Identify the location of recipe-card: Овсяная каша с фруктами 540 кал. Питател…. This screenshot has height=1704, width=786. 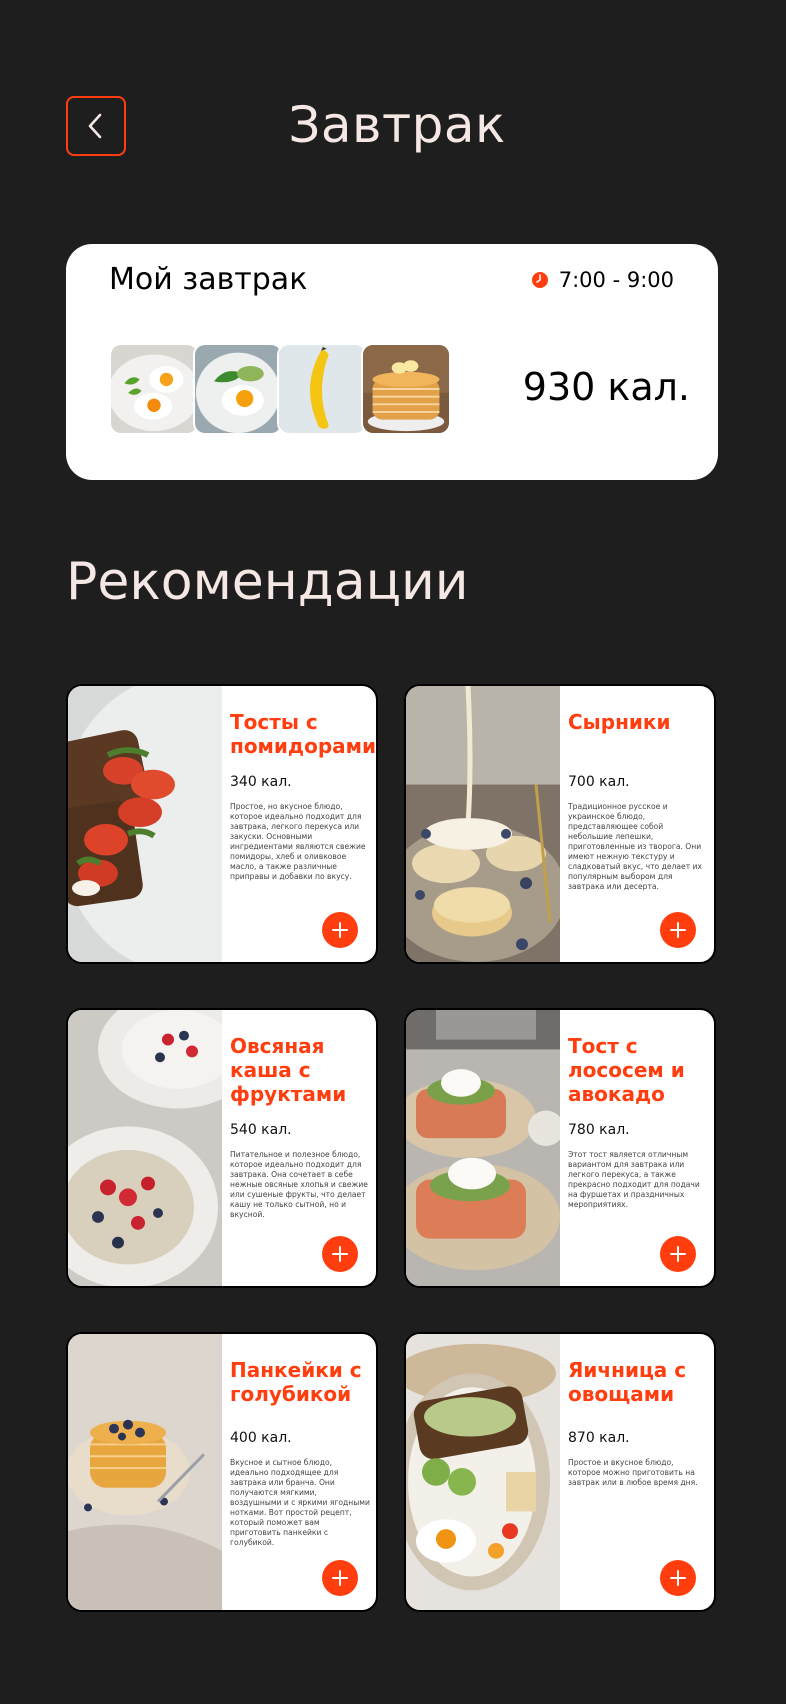
(222, 1148).